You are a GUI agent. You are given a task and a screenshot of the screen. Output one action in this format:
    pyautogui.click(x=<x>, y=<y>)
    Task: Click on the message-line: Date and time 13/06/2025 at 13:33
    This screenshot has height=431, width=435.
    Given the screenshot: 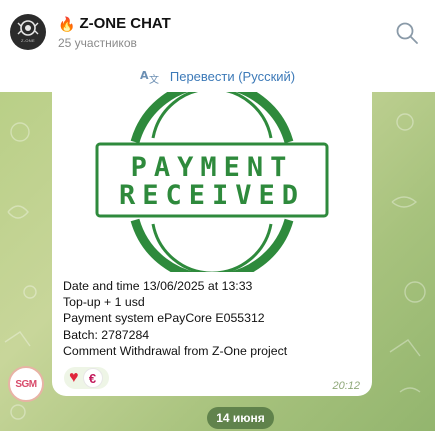 What is the action you would take?
    pyautogui.click(x=158, y=286)
    